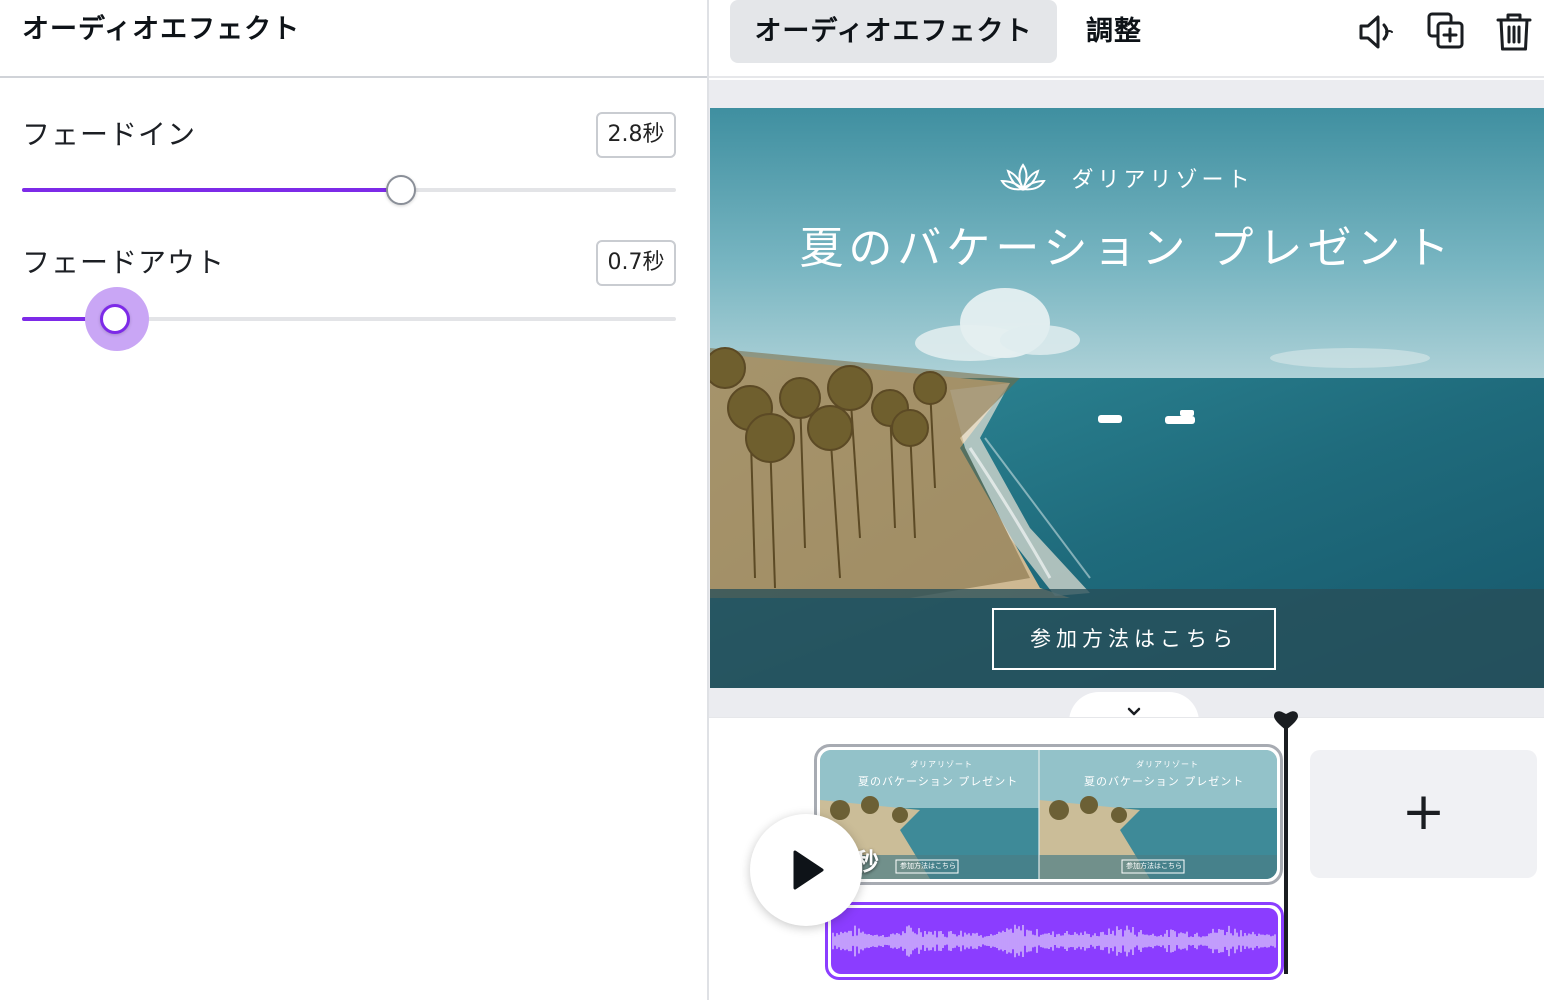  Describe the element at coordinates (124, 262) in the screenshot. I see `fade-out-label: フェードアウト` at that location.